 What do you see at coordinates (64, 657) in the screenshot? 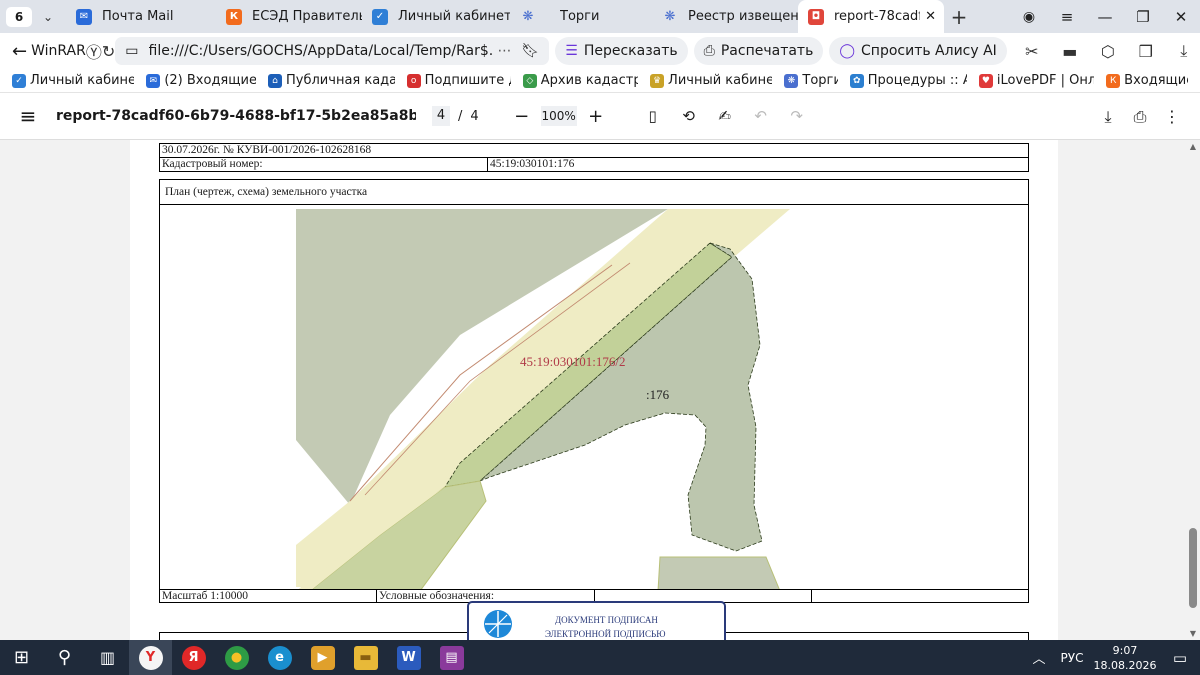
I see `search-icon: ⚲` at bounding box center [64, 657].